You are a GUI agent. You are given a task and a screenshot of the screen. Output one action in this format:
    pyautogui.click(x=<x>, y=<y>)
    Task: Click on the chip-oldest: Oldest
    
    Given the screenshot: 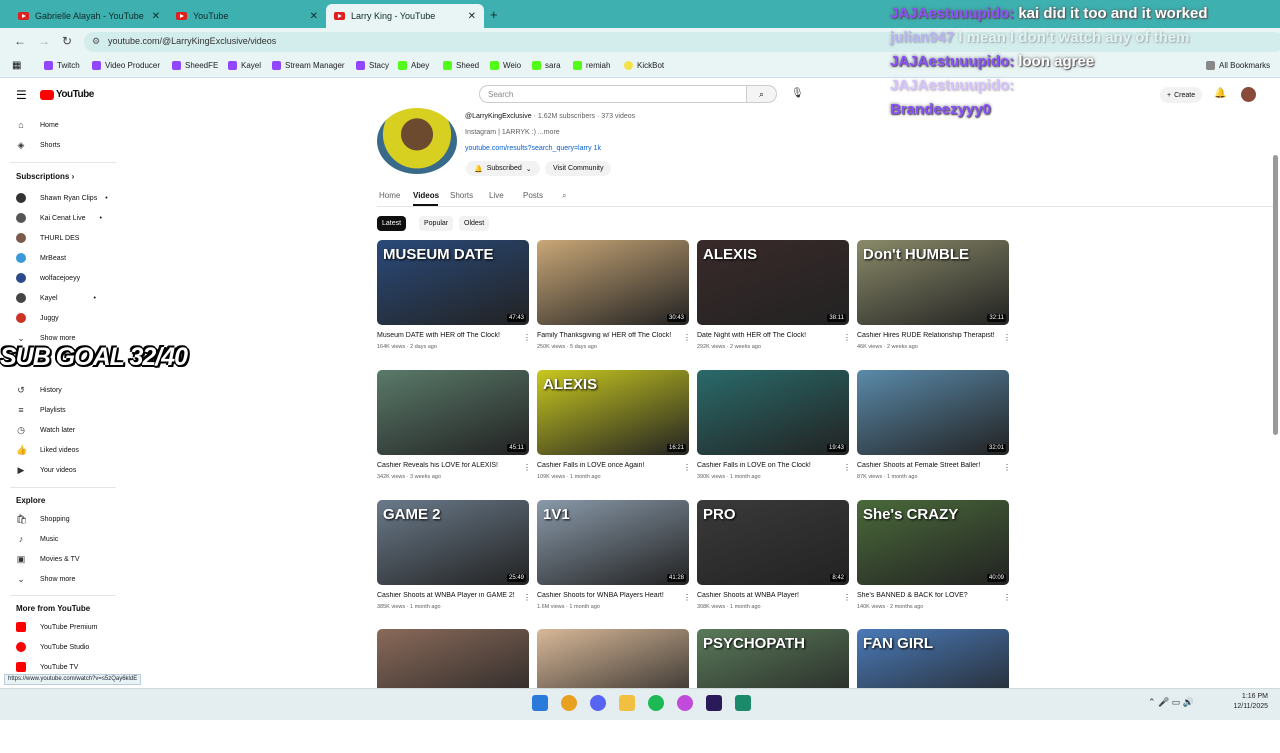 What is the action you would take?
    pyautogui.click(x=474, y=223)
    